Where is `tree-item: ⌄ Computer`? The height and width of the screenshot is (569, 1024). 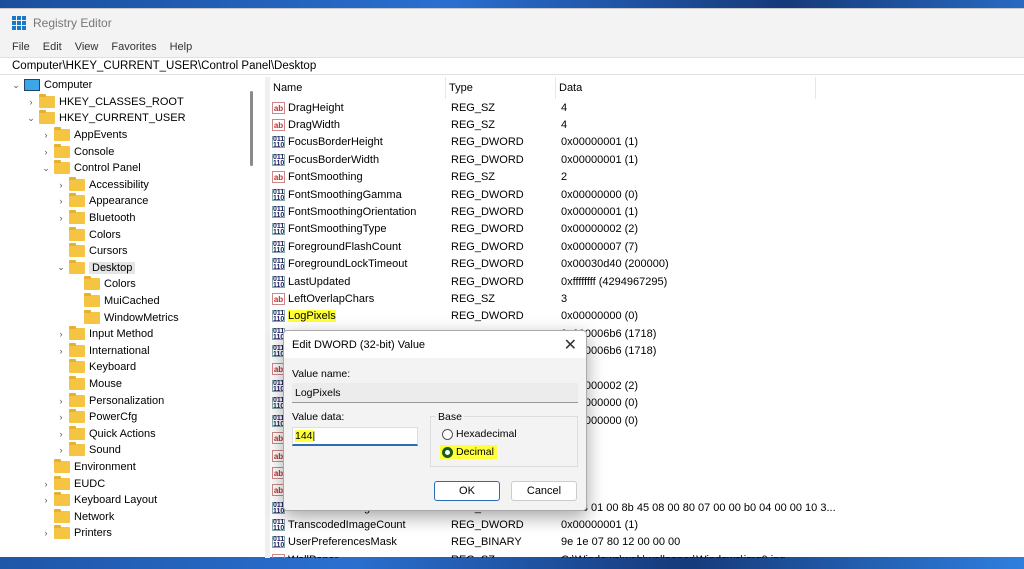 tree-item: ⌄ Computer is located at coordinates (134, 85).